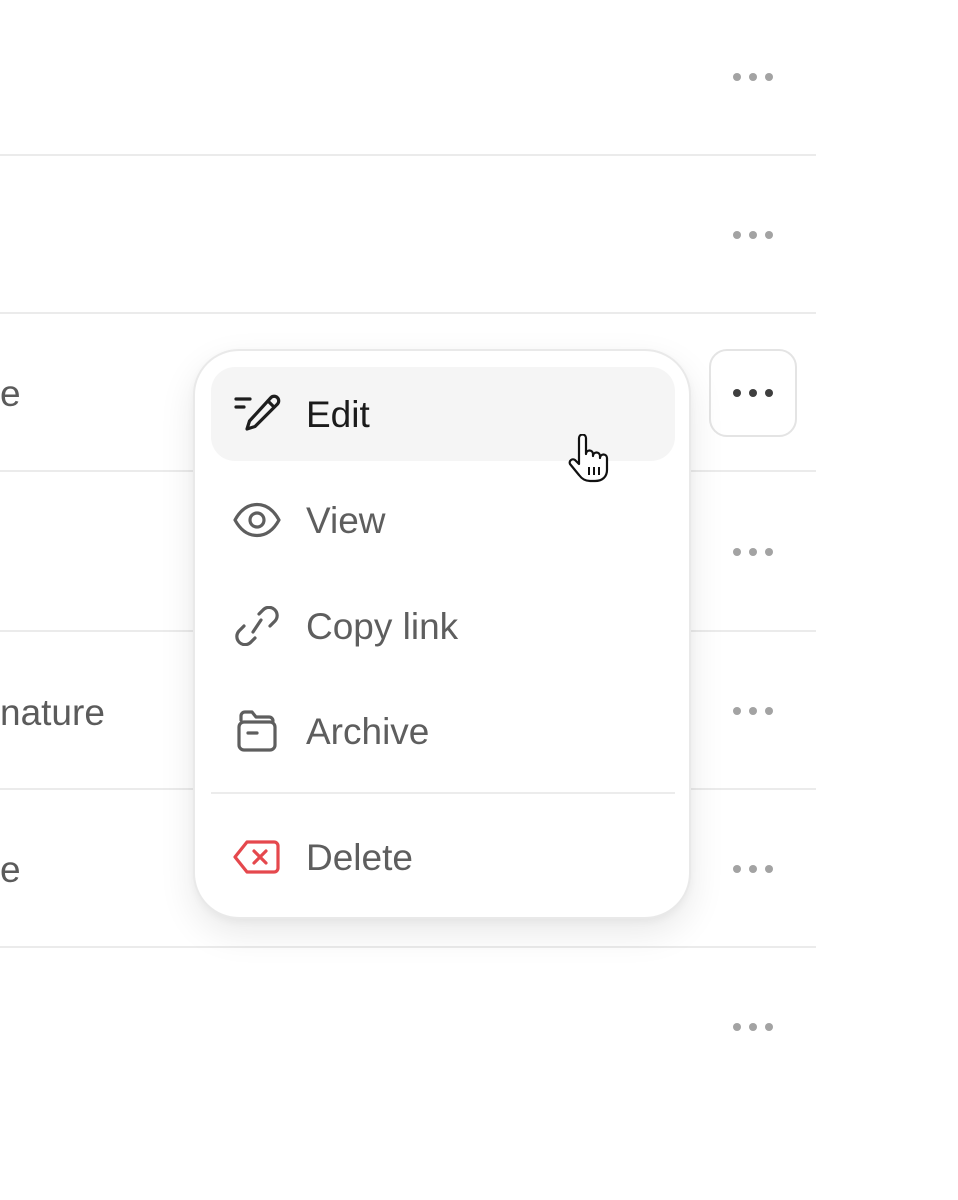 Image resolution: width=958 pixels, height=1200 pixels. What do you see at coordinates (359, 857) in the screenshot?
I see `menu-item-label: Delete` at bounding box center [359, 857].